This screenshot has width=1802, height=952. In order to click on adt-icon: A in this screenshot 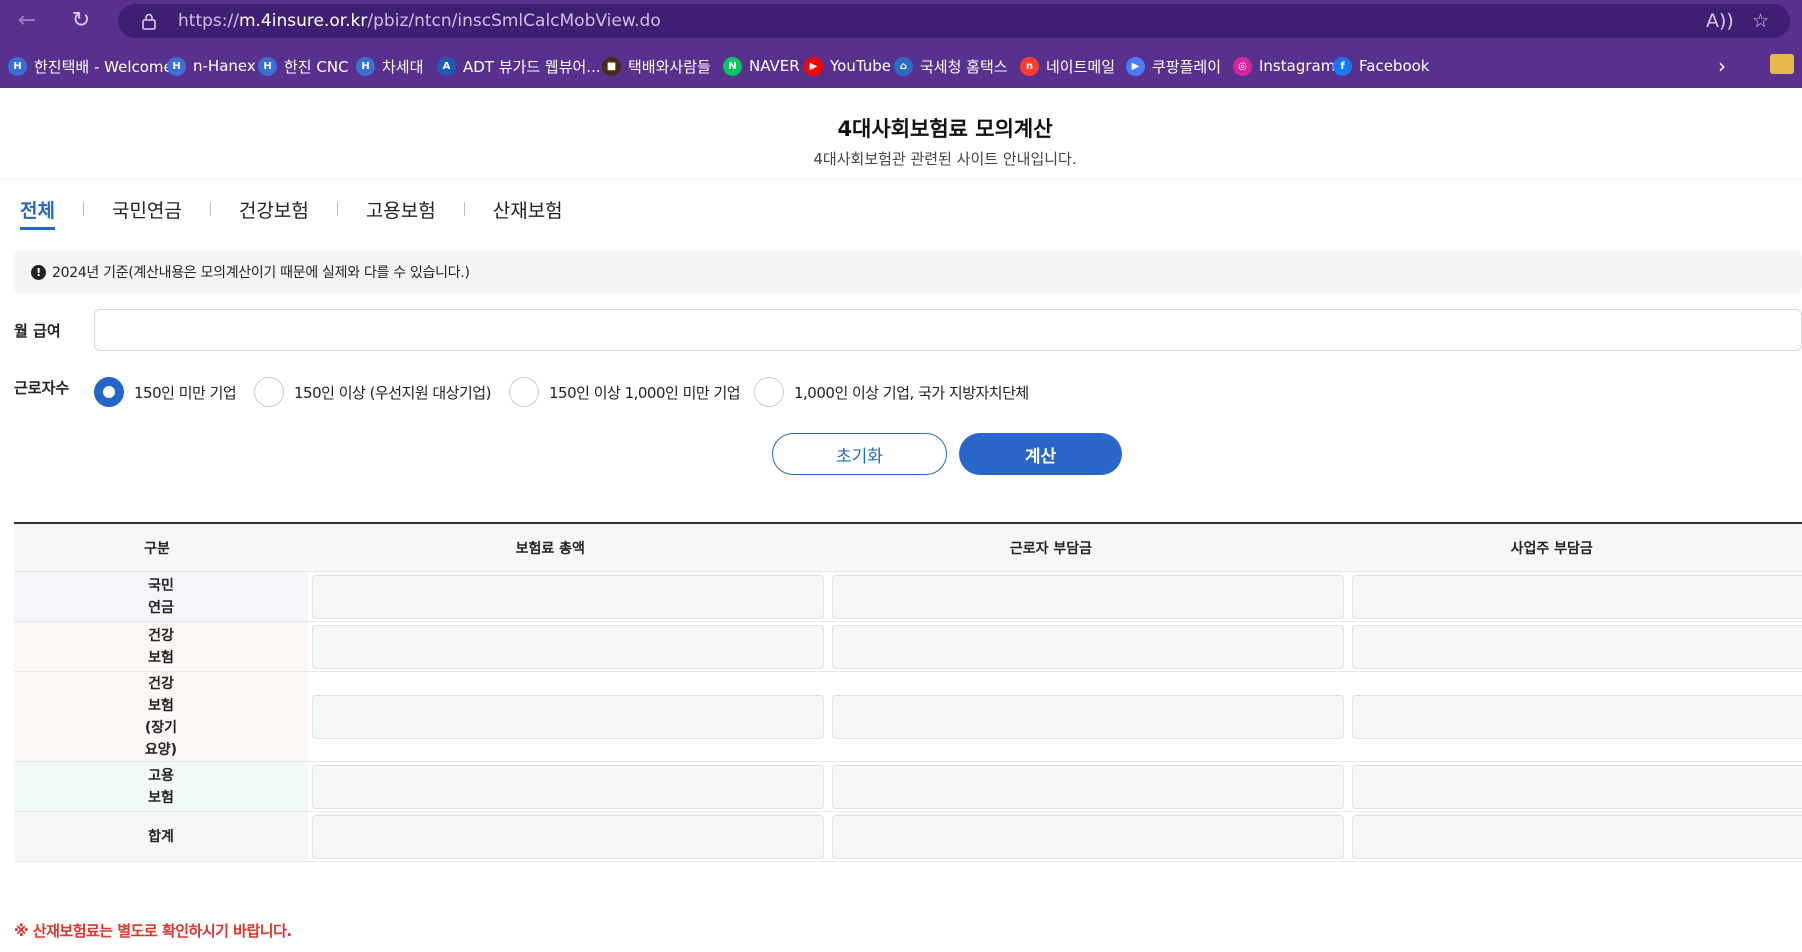, I will do `click(446, 66)`.